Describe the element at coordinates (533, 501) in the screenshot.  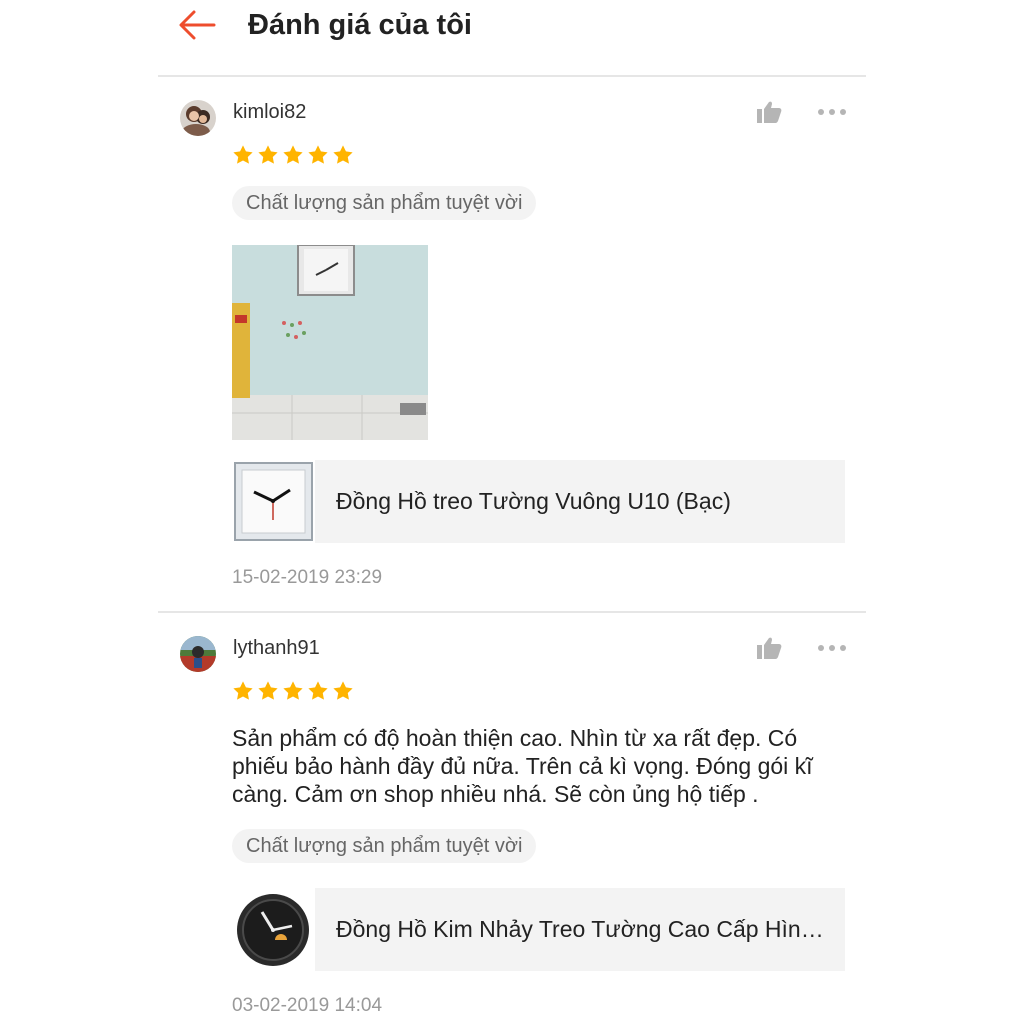
I see `product-name: Đồng Hồ treo Tường Vuông U10 (Bạc)` at that location.